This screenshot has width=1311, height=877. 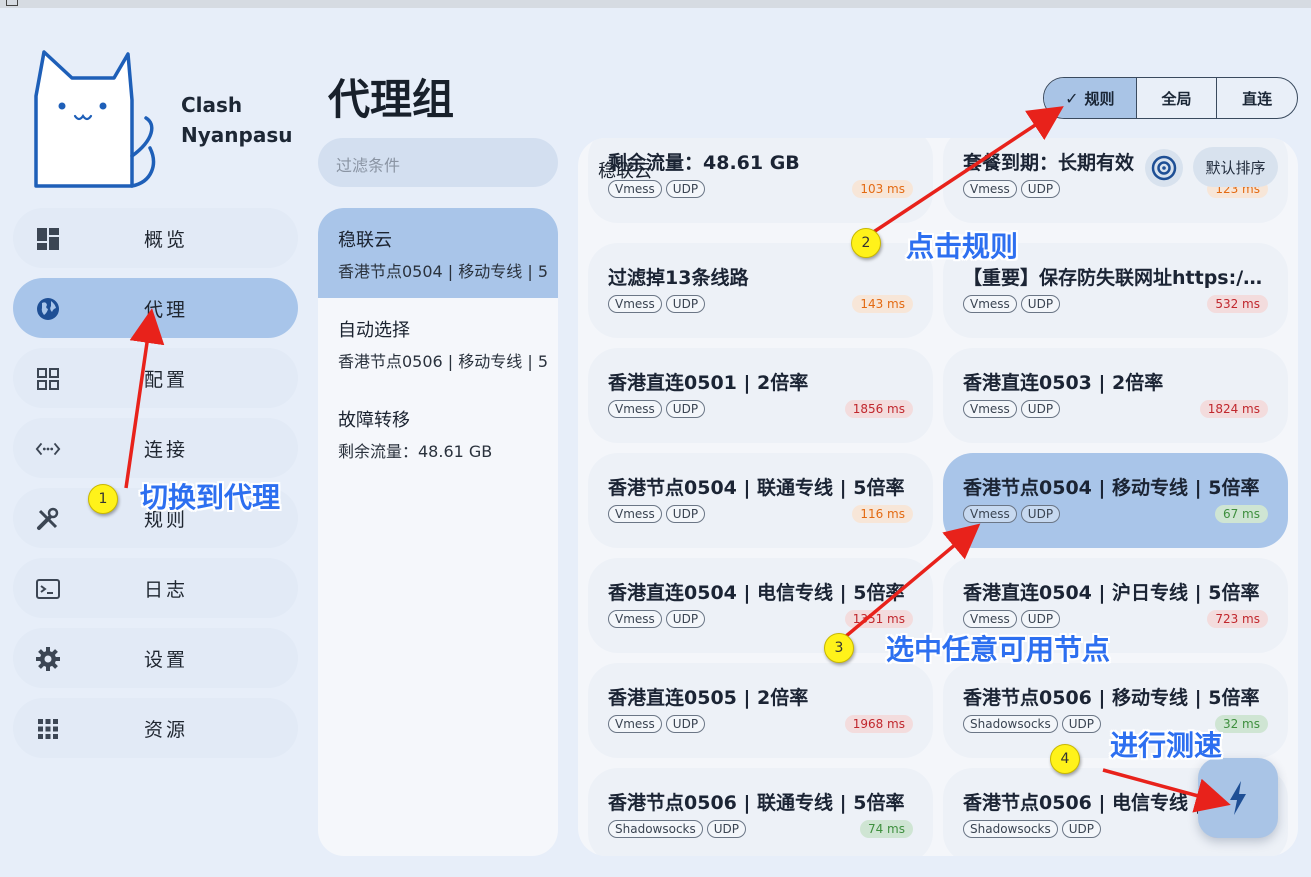 What do you see at coordinates (1115, 500) in the screenshot?
I see `proxy-node-card: 香港节点0504 | 移动专线 | 5倍率 Vmess UDP 67 ms` at bounding box center [1115, 500].